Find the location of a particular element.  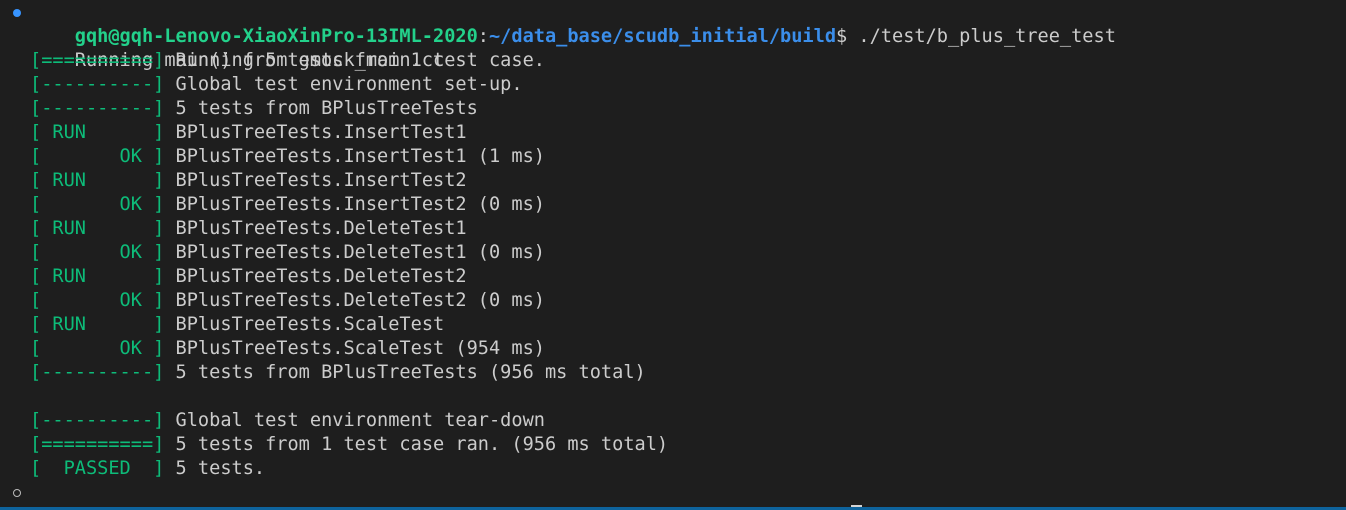

output-line: [ OK ] BPlusTreeTests.ScaleTest (954 ms) is located at coordinates (287, 349).